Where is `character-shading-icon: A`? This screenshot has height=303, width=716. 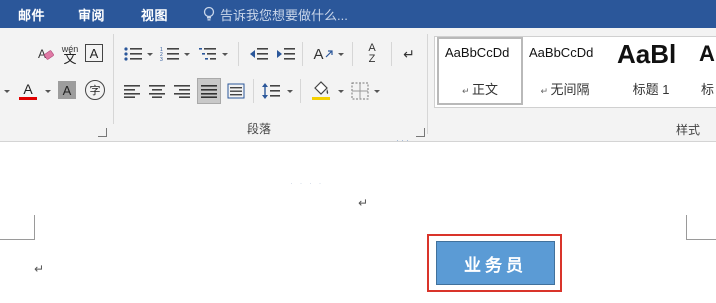
character-shading-icon: A is located at coordinates (67, 90).